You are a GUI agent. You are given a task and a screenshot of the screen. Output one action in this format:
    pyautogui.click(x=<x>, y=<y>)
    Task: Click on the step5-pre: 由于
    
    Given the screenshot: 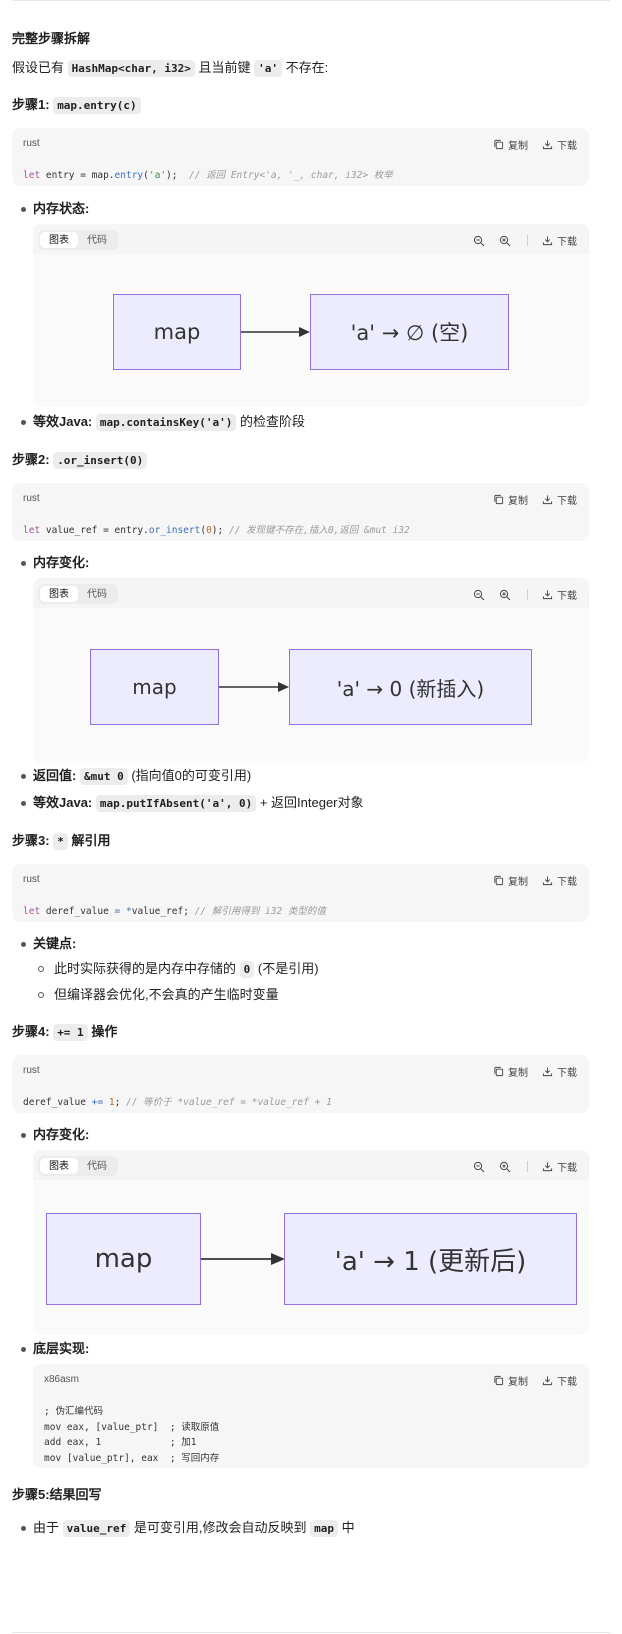 What is the action you would take?
    pyautogui.click(x=46, y=1527)
    